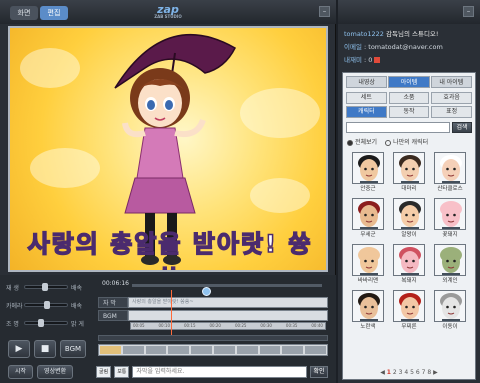 This screenshot has height=383, width=480. Describe the element at coordinates (21, 372) in the screenshot. I see `start-button: 시작` at that location.